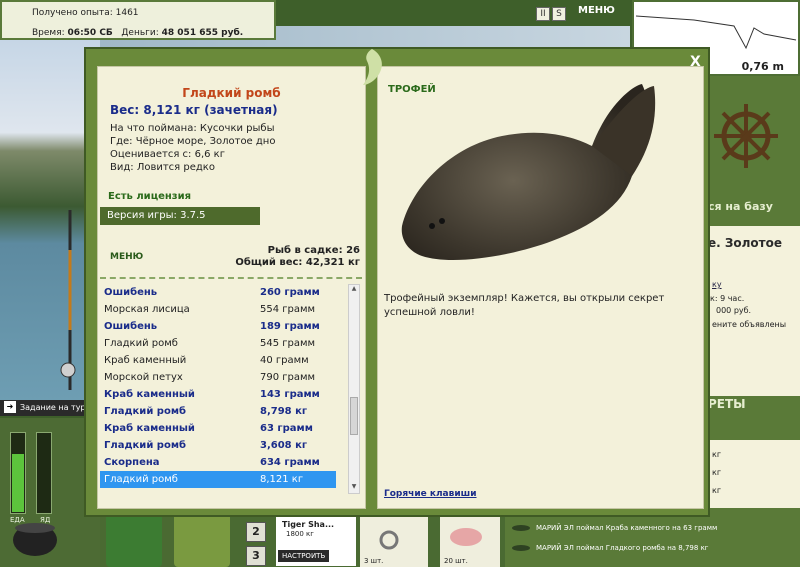 This screenshot has height=567, width=800. What do you see at coordinates (354, 488) in the screenshot?
I see `scroll-down-icon: ▼` at bounding box center [354, 488].